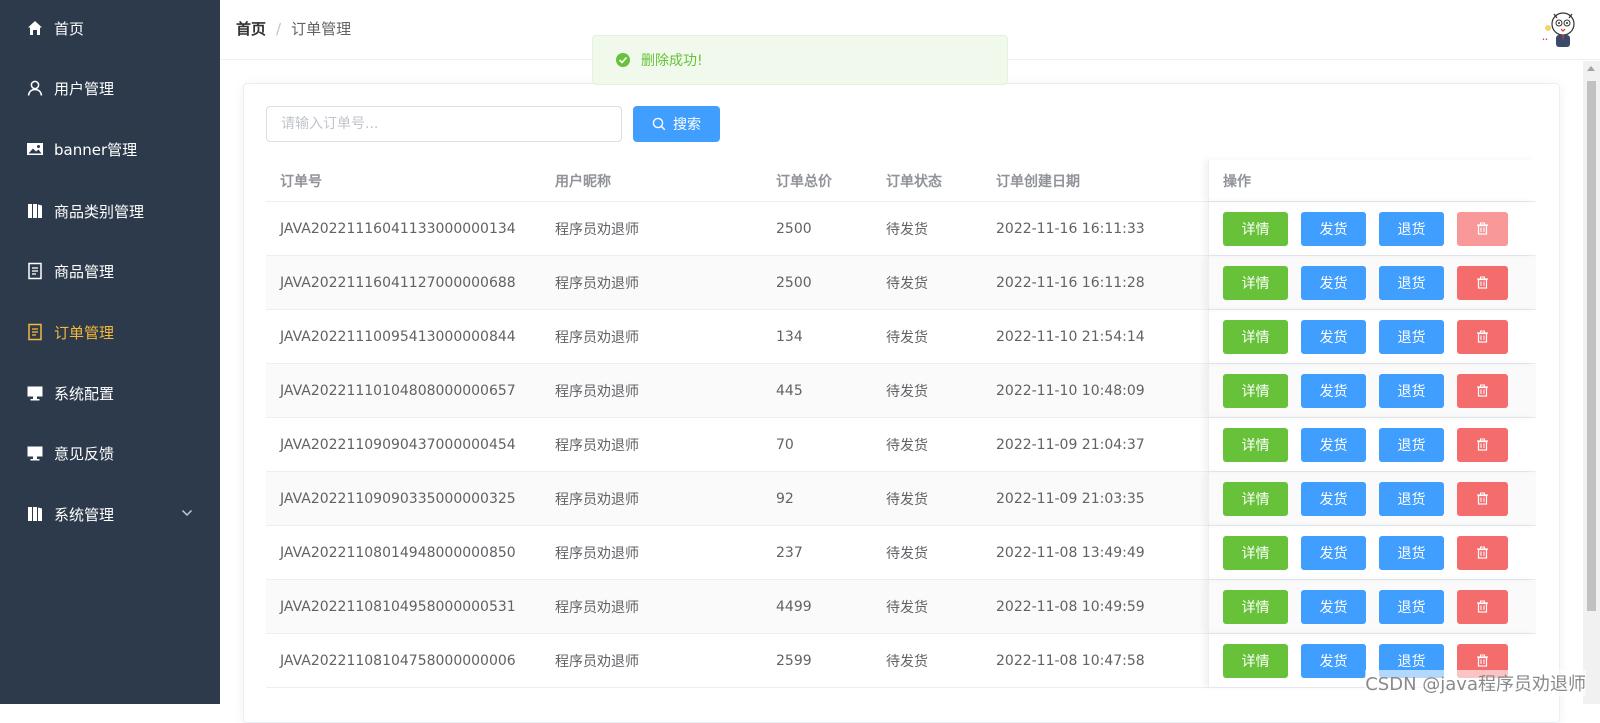 The width and height of the screenshot is (1600, 723). Describe the element at coordinates (444, 124) in the screenshot. I see `order-search-input` at that location.